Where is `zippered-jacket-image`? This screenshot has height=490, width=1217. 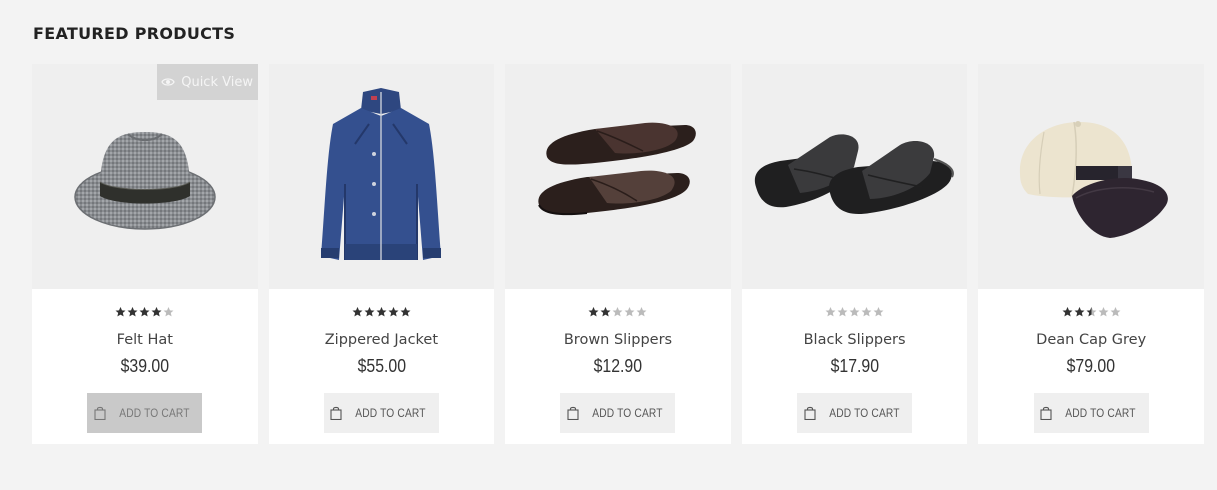 zippered-jacket-image is located at coordinates (381, 174).